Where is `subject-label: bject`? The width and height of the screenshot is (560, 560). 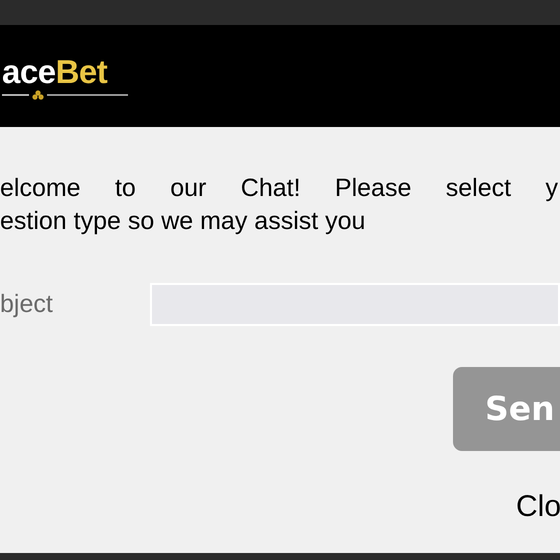 subject-label: bject is located at coordinates (27, 304).